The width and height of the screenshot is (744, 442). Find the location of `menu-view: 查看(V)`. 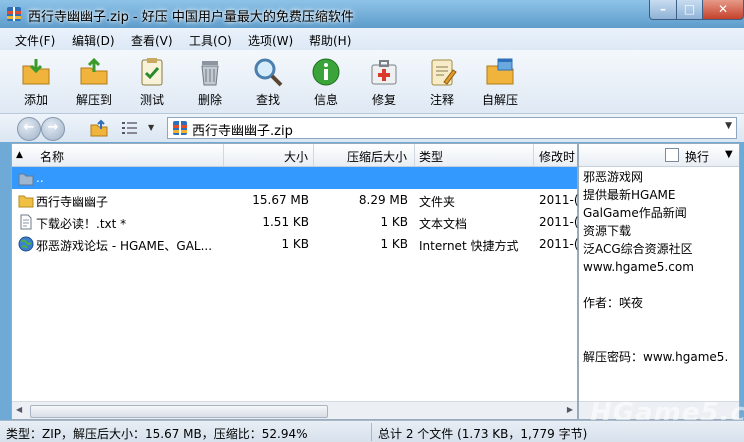

menu-view: 查看(V) is located at coordinates (152, 40).